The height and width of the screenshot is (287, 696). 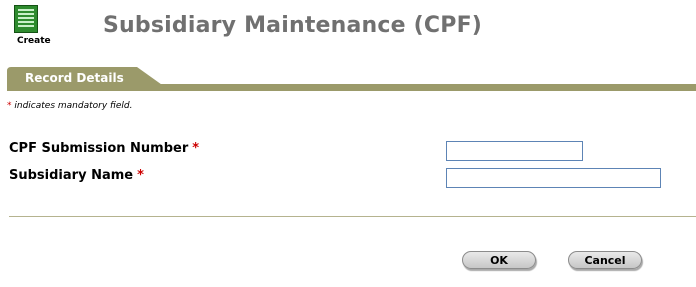 What do you see at coordinates (99, 148) in the screenshot?
I see `cpf-submission-number-text: CPF Submission Number` at bounding box center [99, 148].